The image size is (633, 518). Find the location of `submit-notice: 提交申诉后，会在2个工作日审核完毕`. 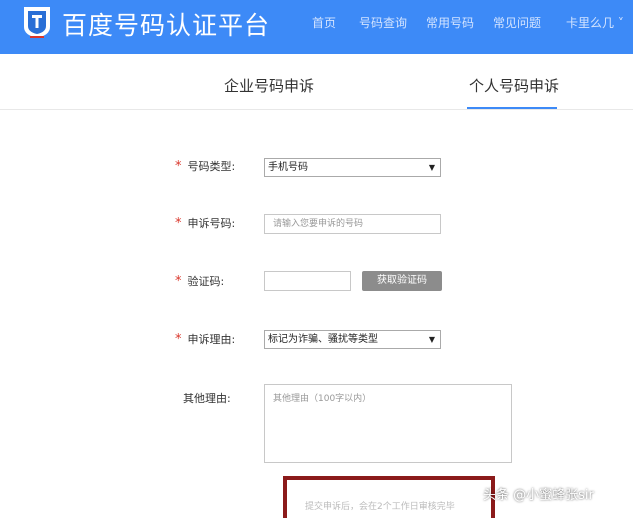

submit-notice: 提交申诉后，会在2个工作日审核完毕 is located at coordinates (380, 507).